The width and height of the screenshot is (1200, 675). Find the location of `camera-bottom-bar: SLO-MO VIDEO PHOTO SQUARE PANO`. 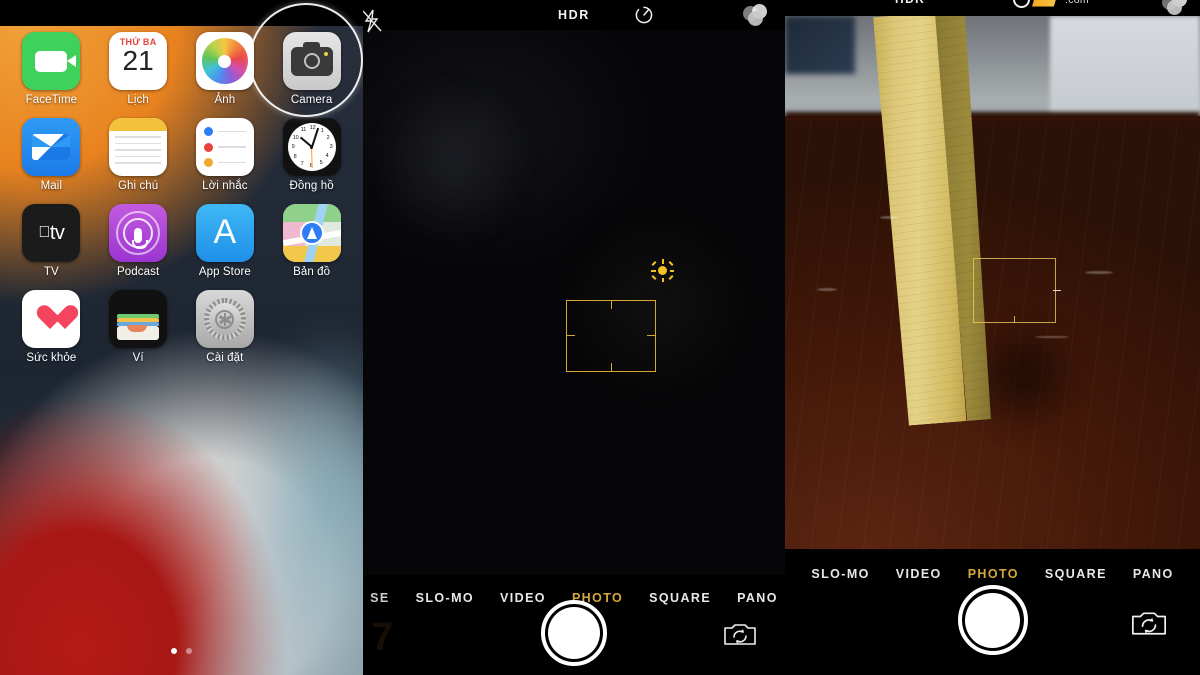

camera-bottom-bar: SLO-MO VIDEO PHOTO SQUARE PANO is located at coordinates (992, 612).